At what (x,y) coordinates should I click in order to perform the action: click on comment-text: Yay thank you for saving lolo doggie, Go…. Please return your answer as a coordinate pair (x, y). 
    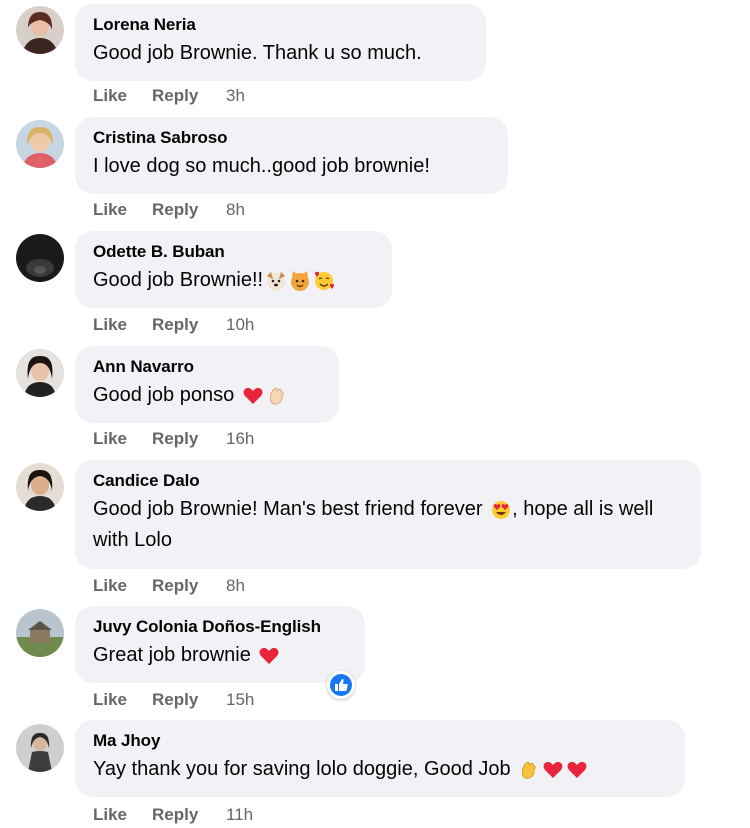
    Looking at the image, I should click on (380, 769).